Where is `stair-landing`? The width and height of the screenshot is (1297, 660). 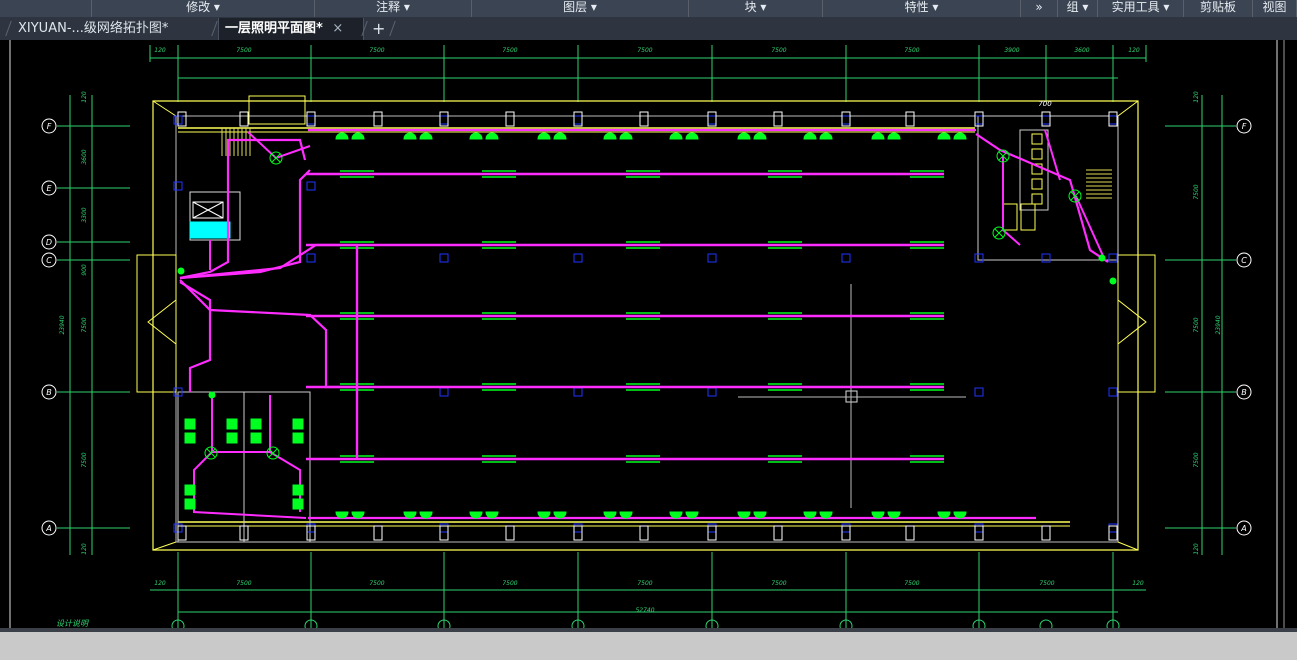 stair-landing is located at coordinates (277, 110).